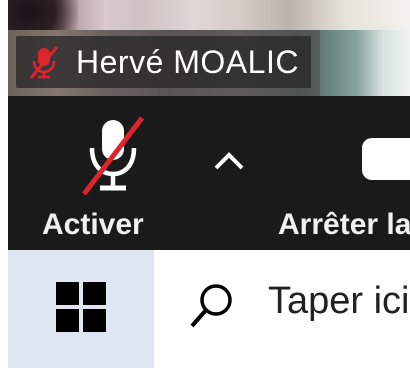 The image size is (410, 368). I want to click on stop-video-label: Arrêter la vidéo, so click(344, 224).